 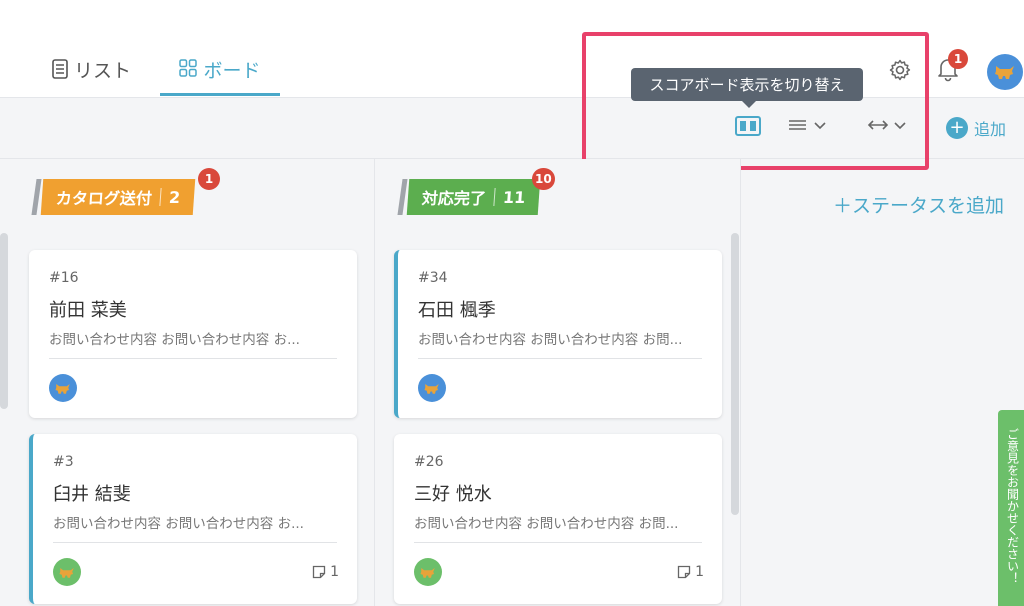 I want to click on column-label: 対応完了 11, so click(x=473, y=197).